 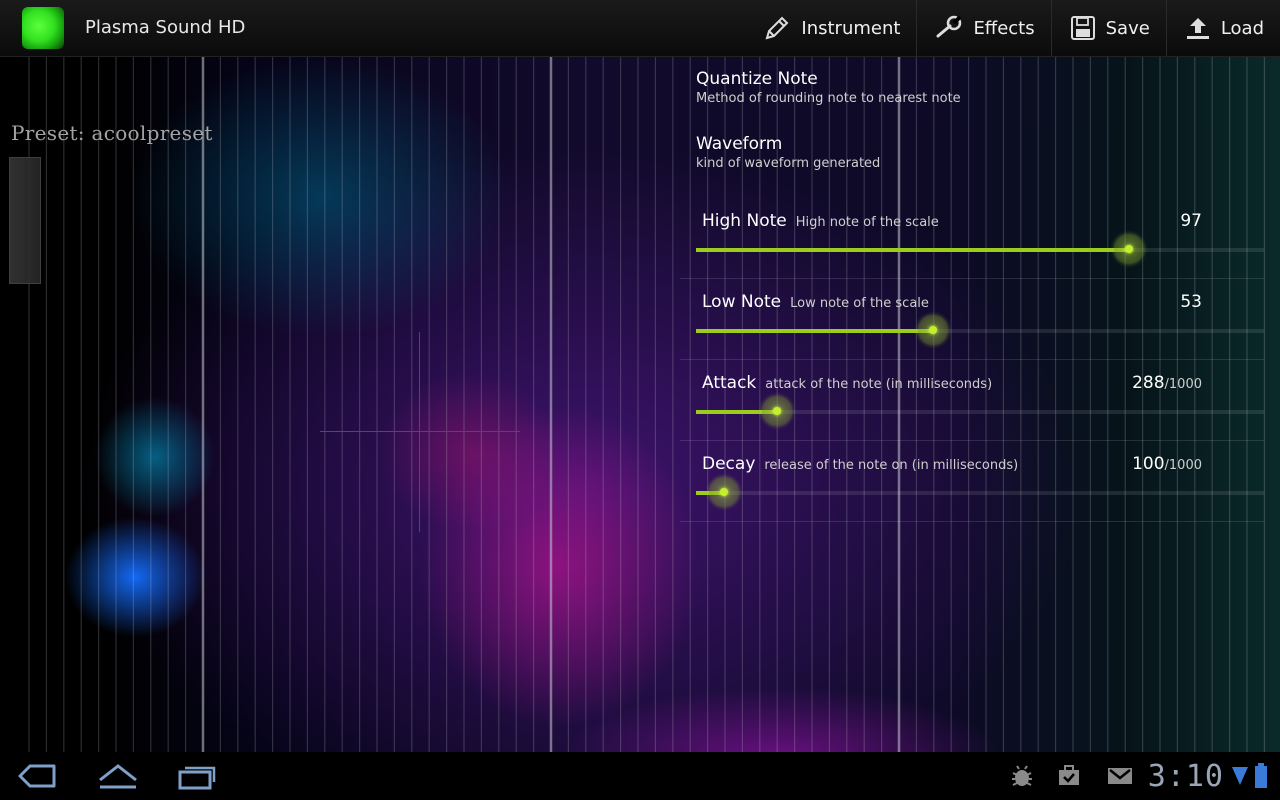 I want to click on attack-title: Attack, so click(x=729, y=383).